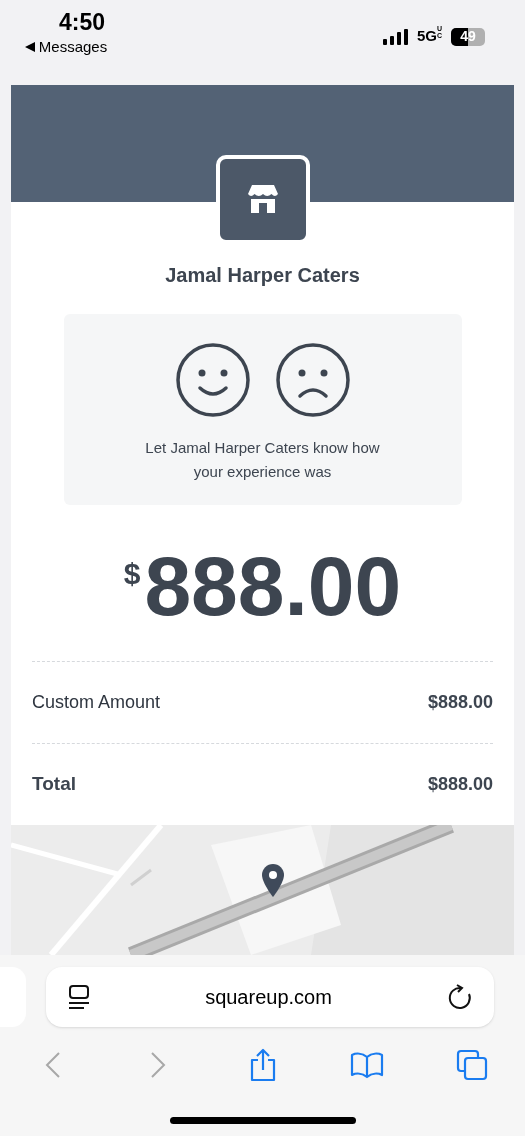 This screenshot has width=525, height=1136. Describe the element at coordinates (472, 1065) in the screenshot. I see `tabs-icon` at that location.